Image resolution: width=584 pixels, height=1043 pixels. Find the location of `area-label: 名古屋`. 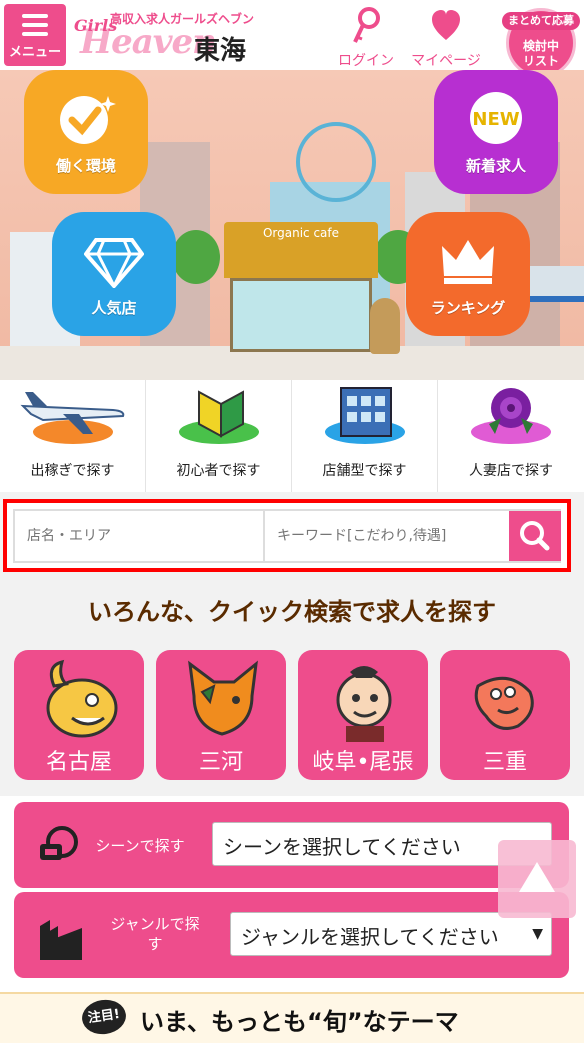

area-label: 名古屋 is located at coordinates (78, 762).